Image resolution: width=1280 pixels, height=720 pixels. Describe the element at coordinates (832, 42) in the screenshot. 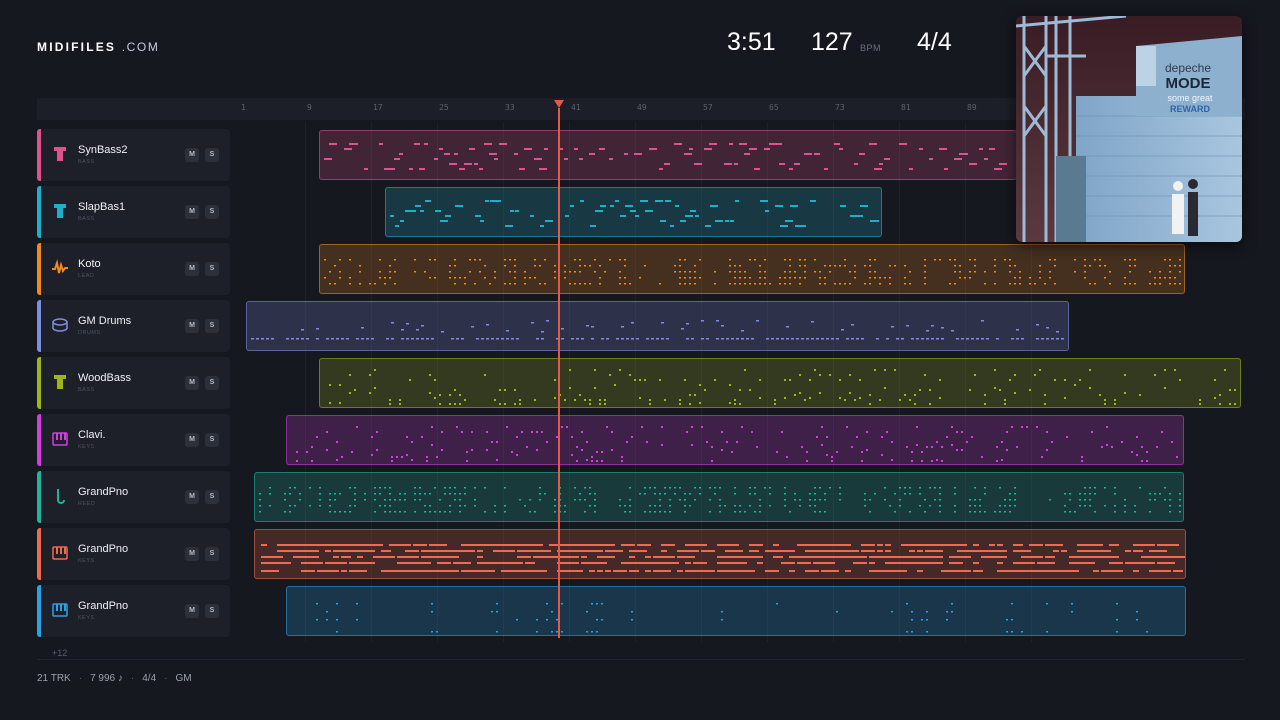

I see `tempo-value: 127` at that location.